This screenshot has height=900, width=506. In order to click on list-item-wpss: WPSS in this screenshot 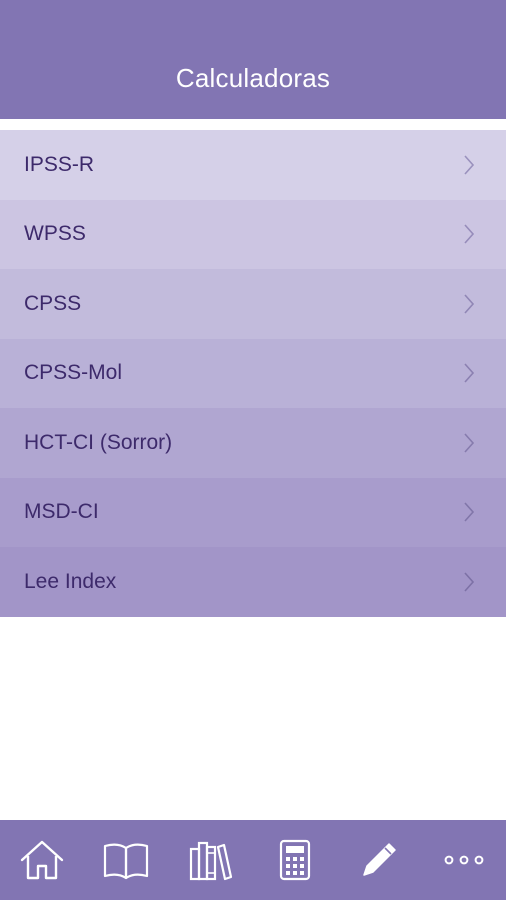, I will do `click(253, 234)`.